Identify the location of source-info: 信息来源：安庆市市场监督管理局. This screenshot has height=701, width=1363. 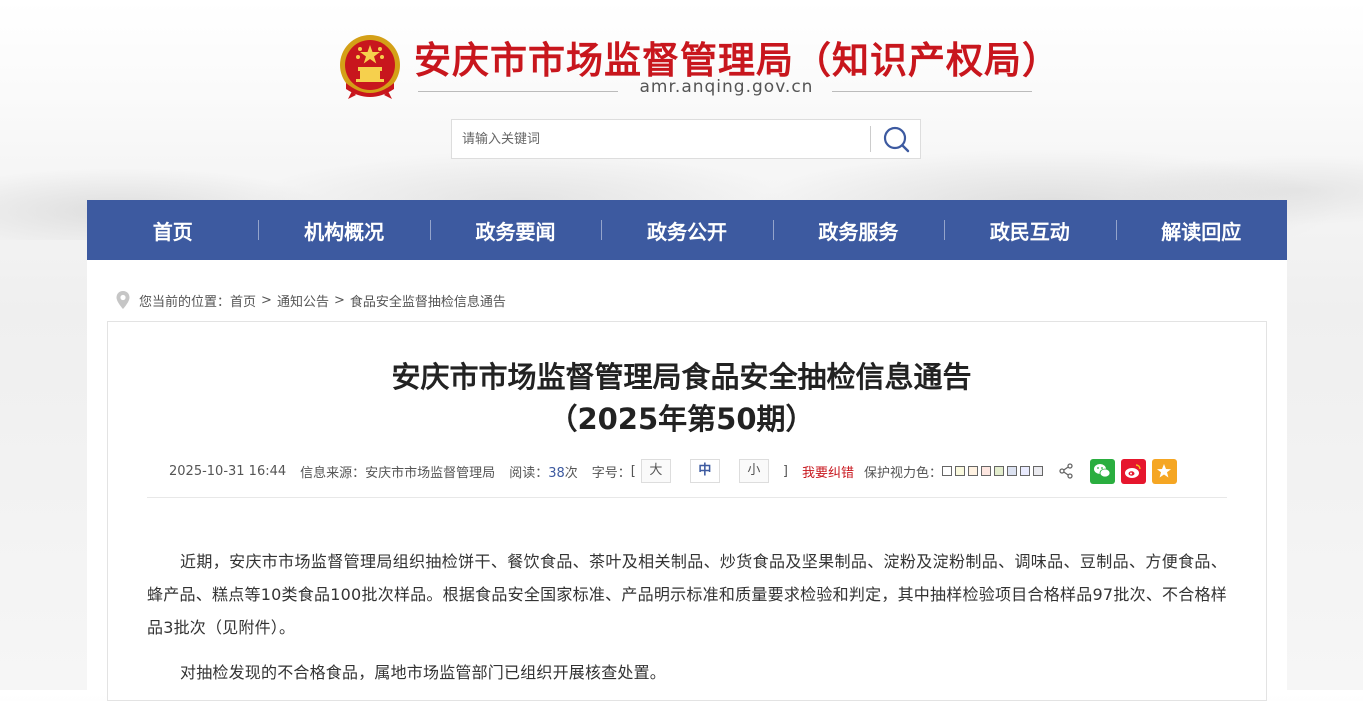
(397, 471).